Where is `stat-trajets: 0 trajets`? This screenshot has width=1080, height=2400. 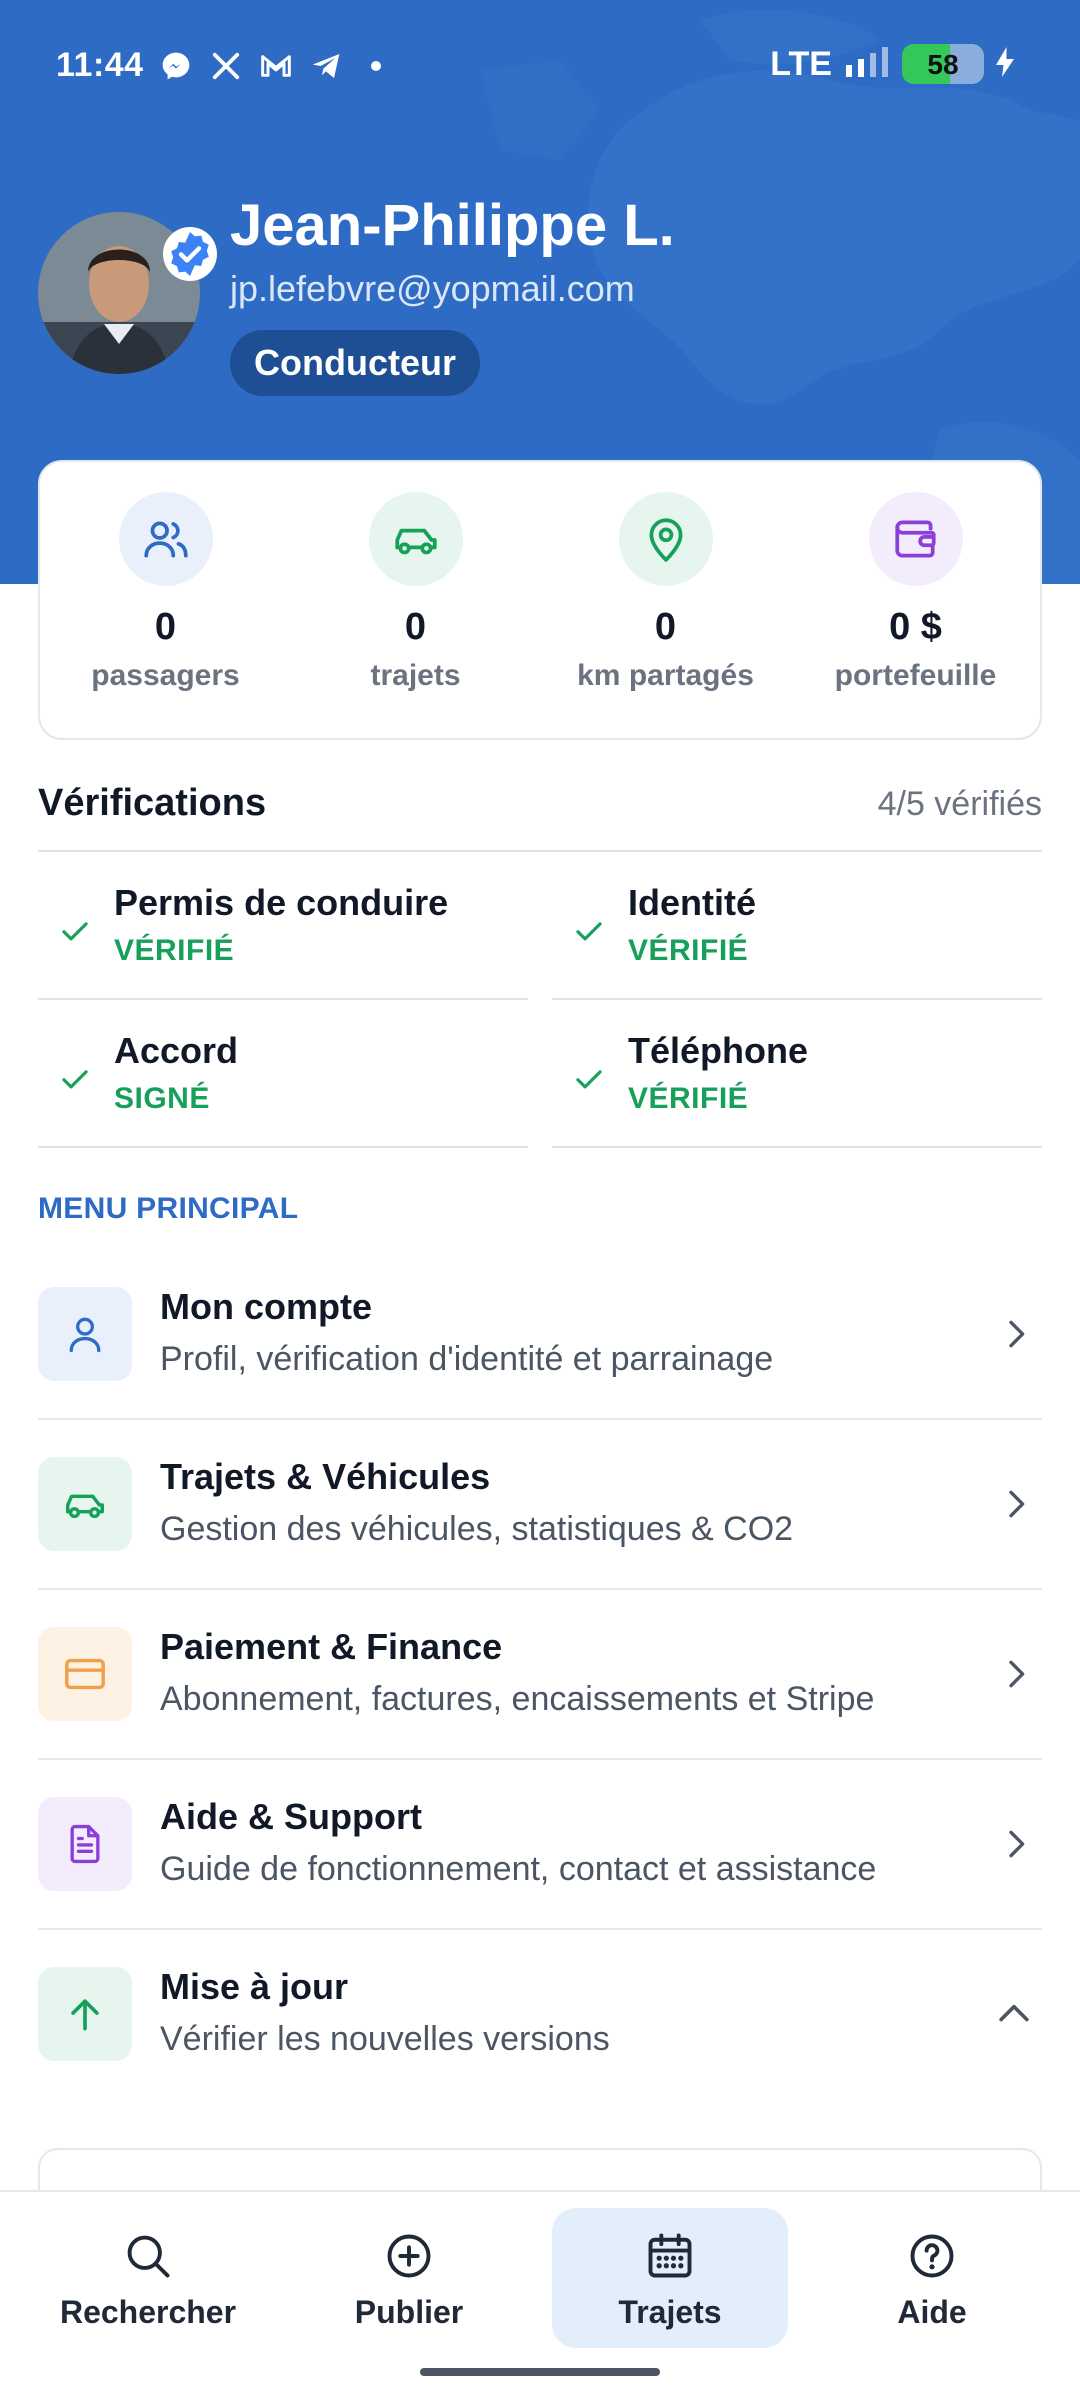
stat-trajets: 0 trajets is located at coordinates (415, 592).